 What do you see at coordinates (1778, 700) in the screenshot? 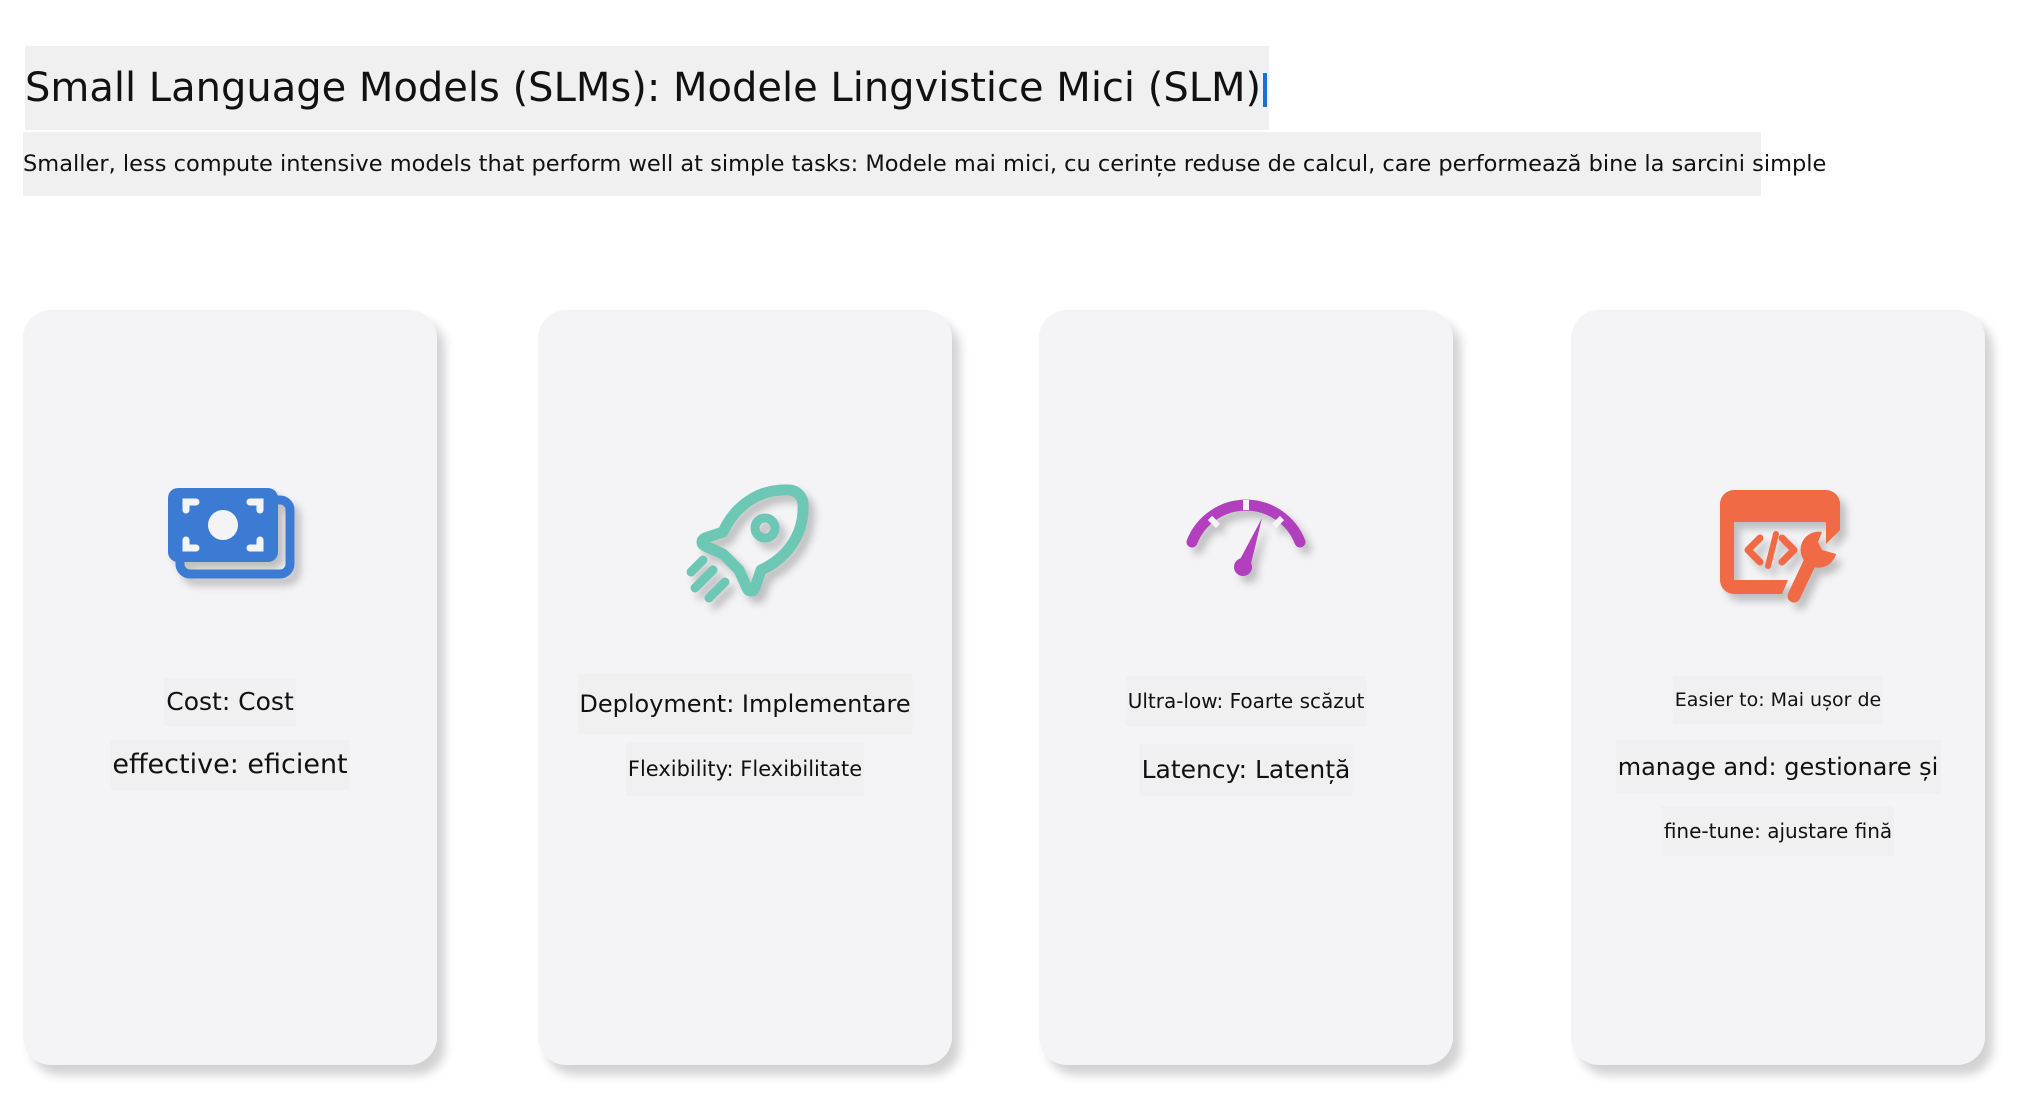
I see `card-line: Easier to: Mai ușor de` at bounding box center [1778, 700].